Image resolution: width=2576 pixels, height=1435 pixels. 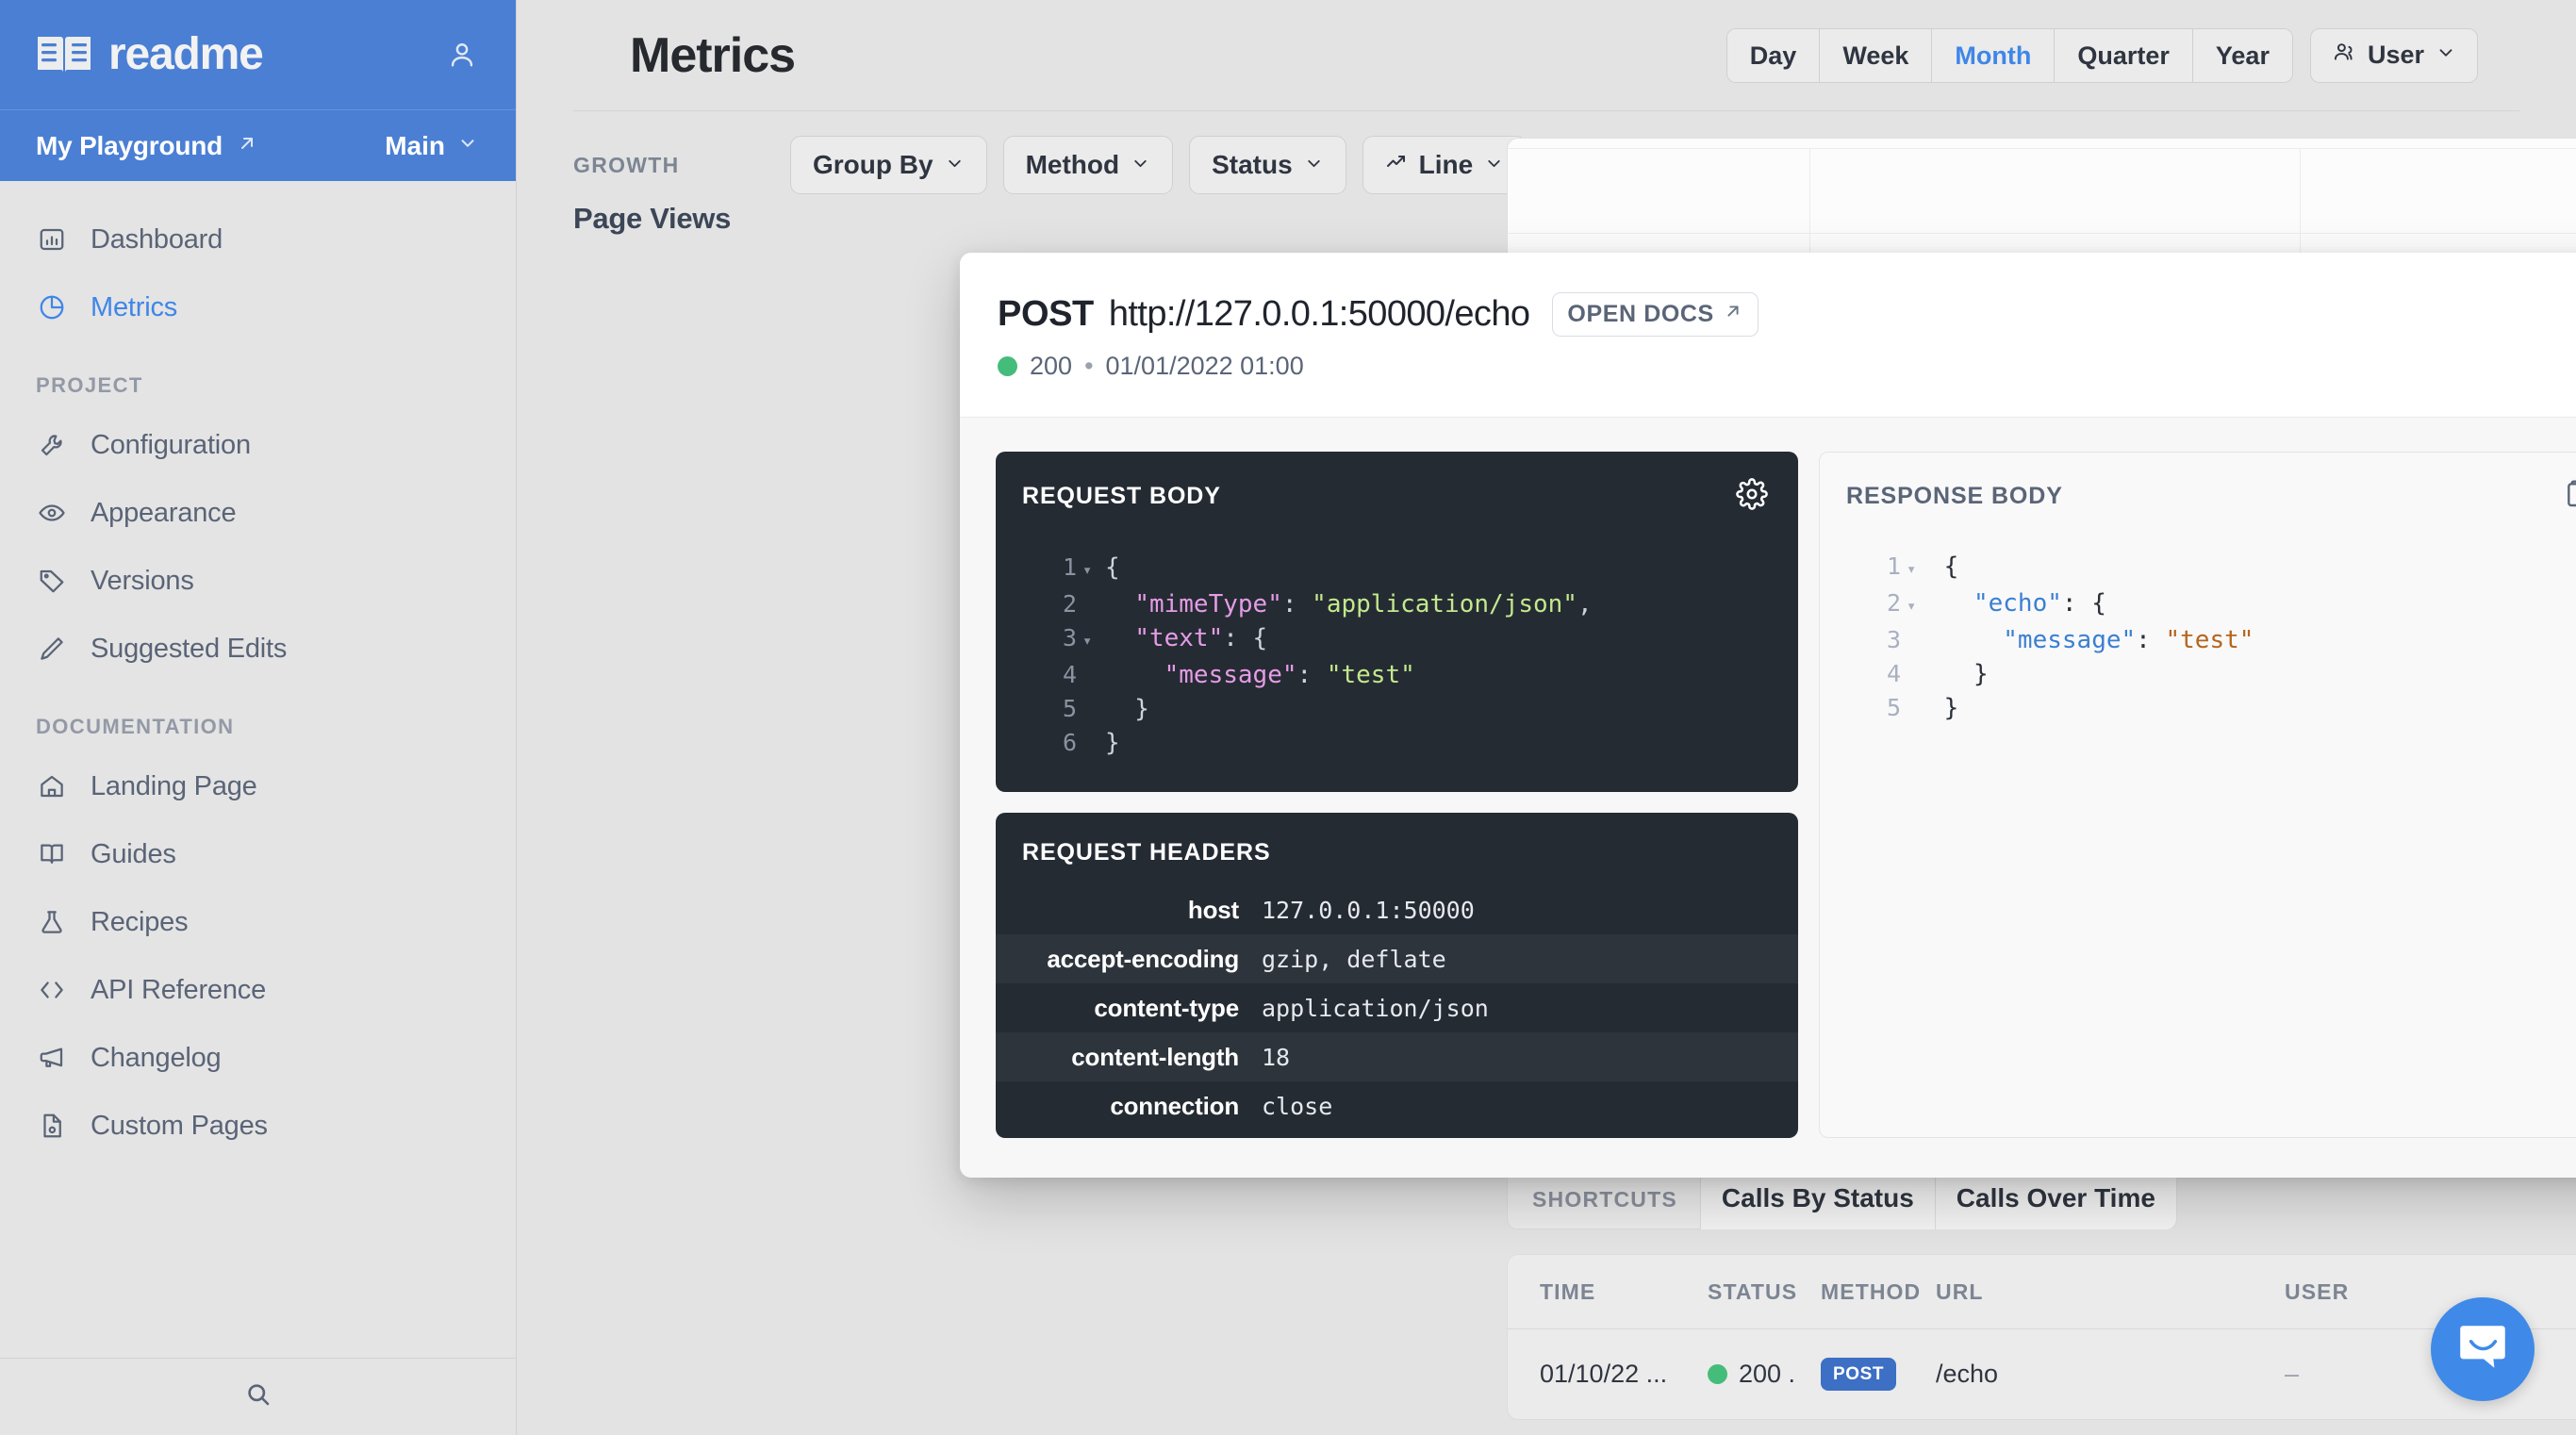 I want to click on sidebar-item-api-reference: API Reference, so click(x=258, y=990).